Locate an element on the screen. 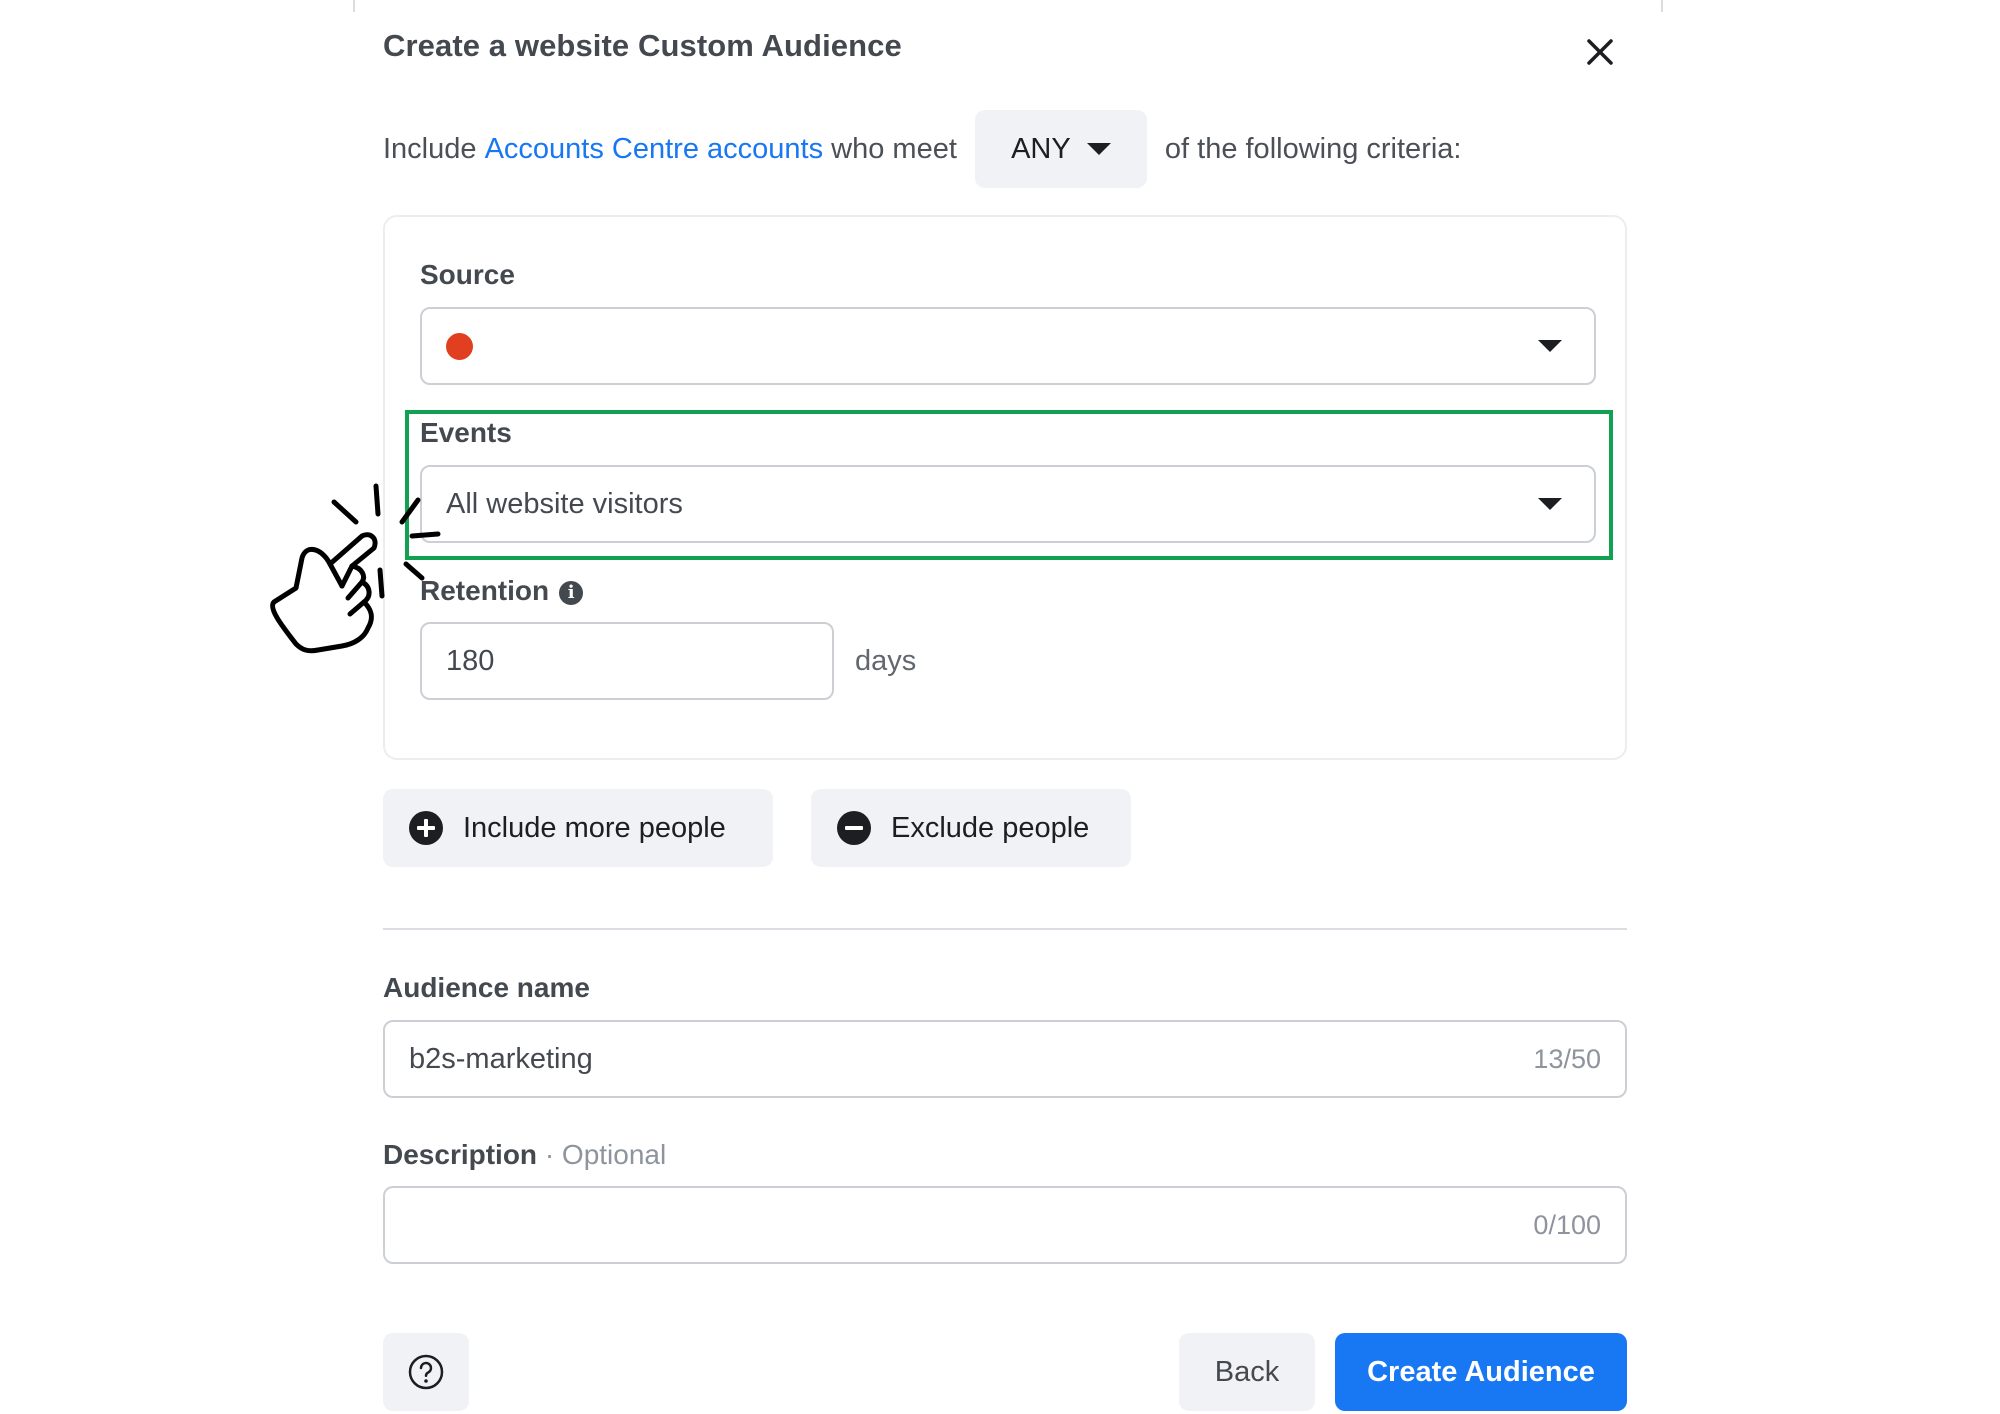 This screenshot has height=1414, width=2000. help-circle-icon is located at coordinates (426, 1372).